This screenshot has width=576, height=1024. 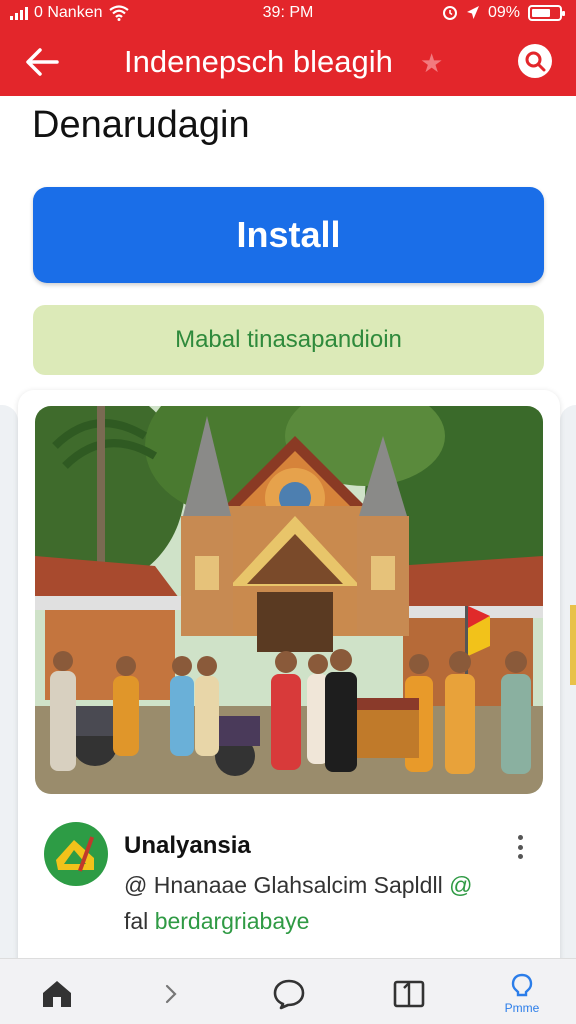 I want to click on alarm-icon, so click(x=449, y=13).